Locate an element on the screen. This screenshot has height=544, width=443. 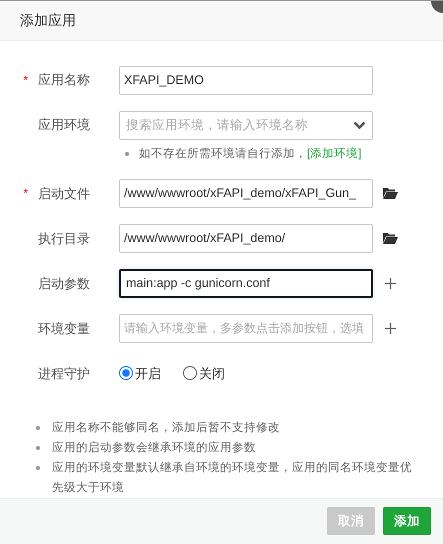
field-label: 应用名称 is located at coordinates (64, 80).